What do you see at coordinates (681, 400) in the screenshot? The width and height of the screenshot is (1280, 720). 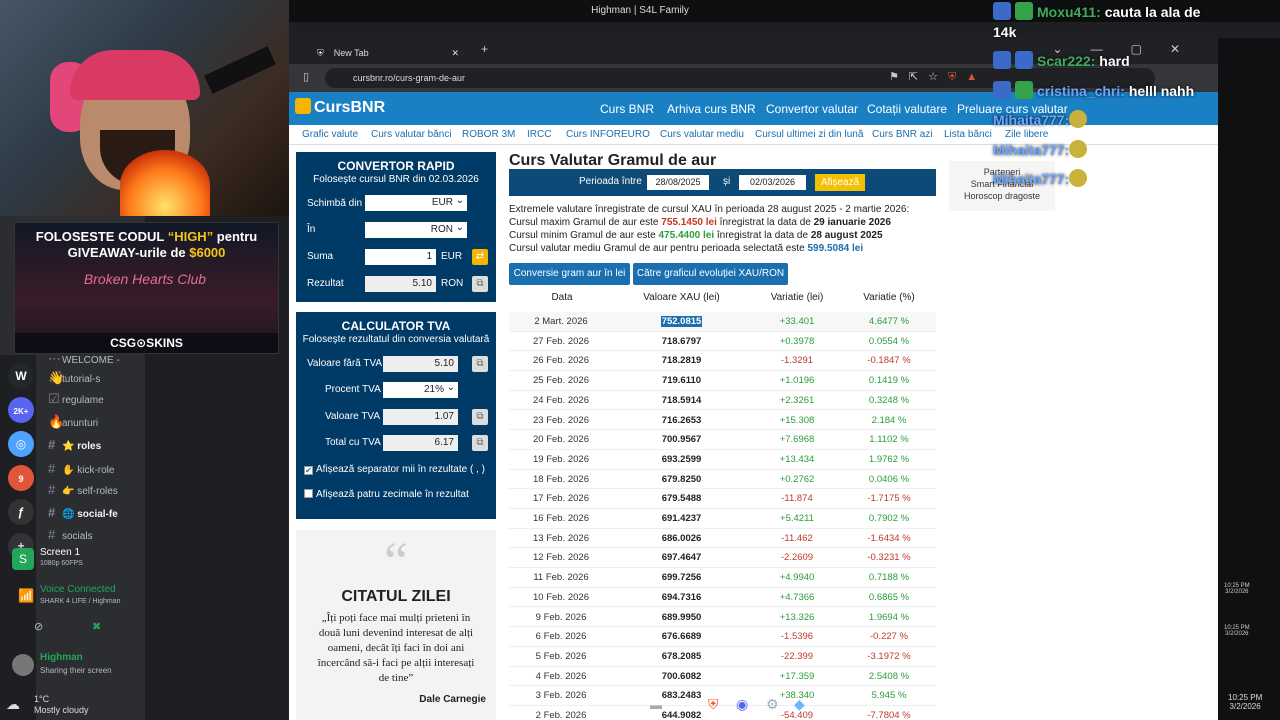 I see `cell-value: 718.5914` at bounding box center [681, 400].